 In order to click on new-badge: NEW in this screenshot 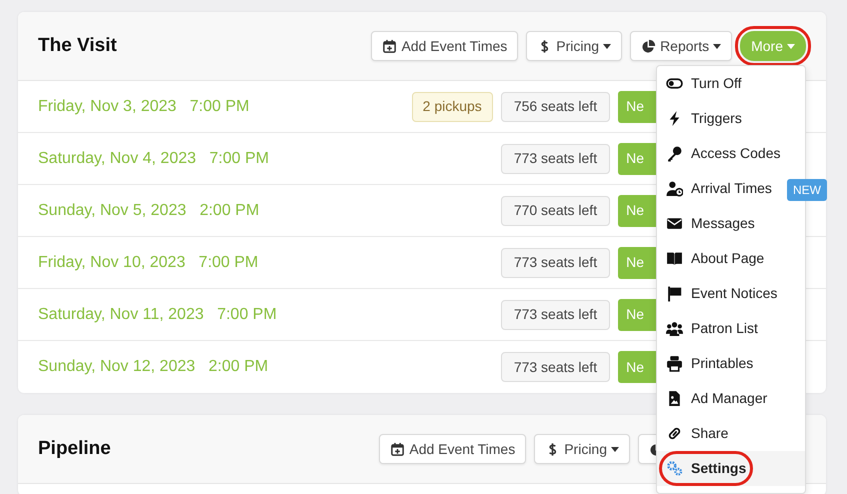, I will do `click(807, 190)`.